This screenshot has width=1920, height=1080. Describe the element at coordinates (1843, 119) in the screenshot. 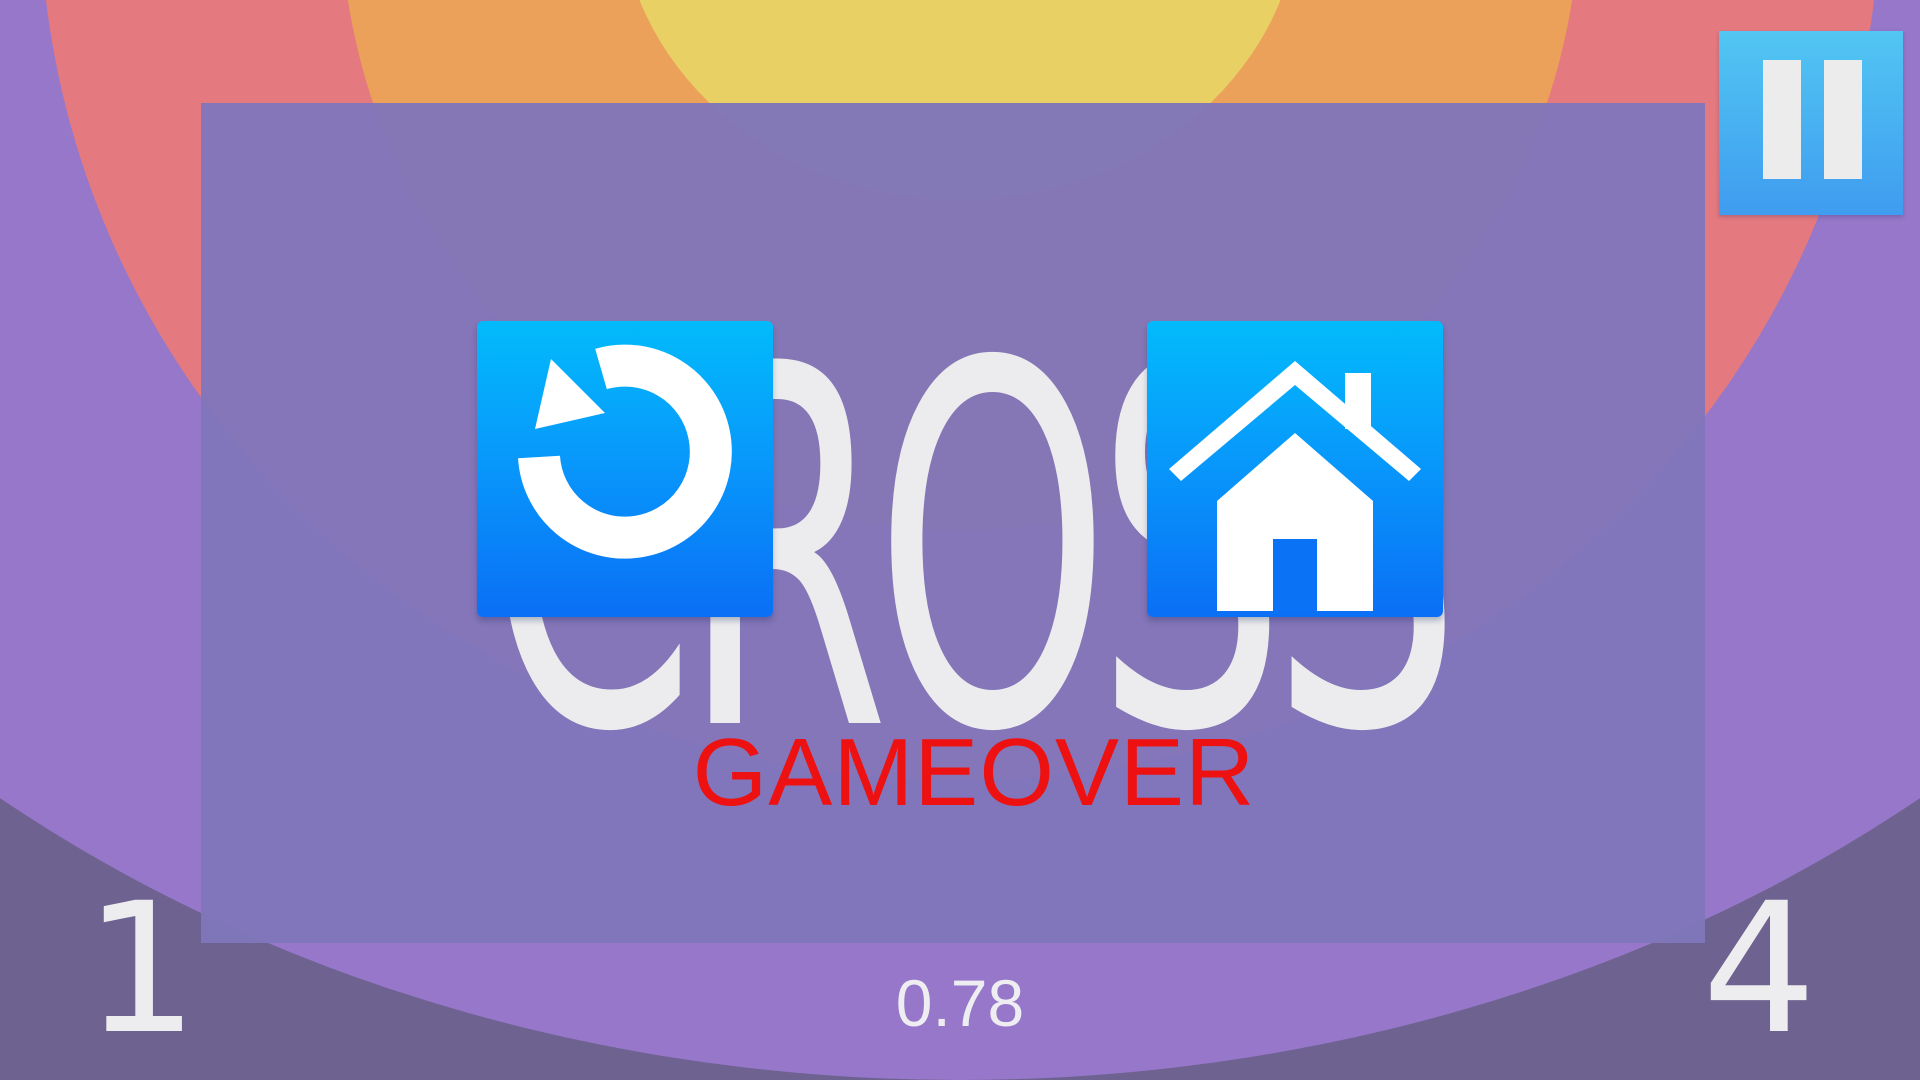

I see `pause-icon-bar` at that location.